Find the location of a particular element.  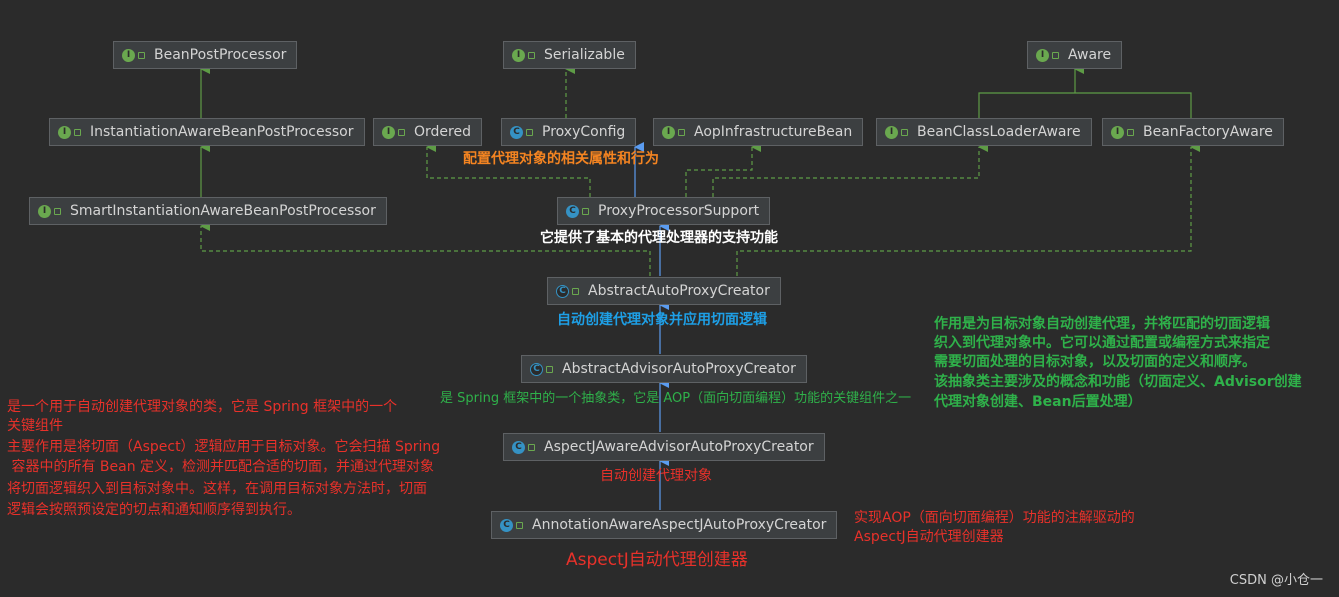

edge-beanclassloader-to-aware is located at coordinates (1085, 105).